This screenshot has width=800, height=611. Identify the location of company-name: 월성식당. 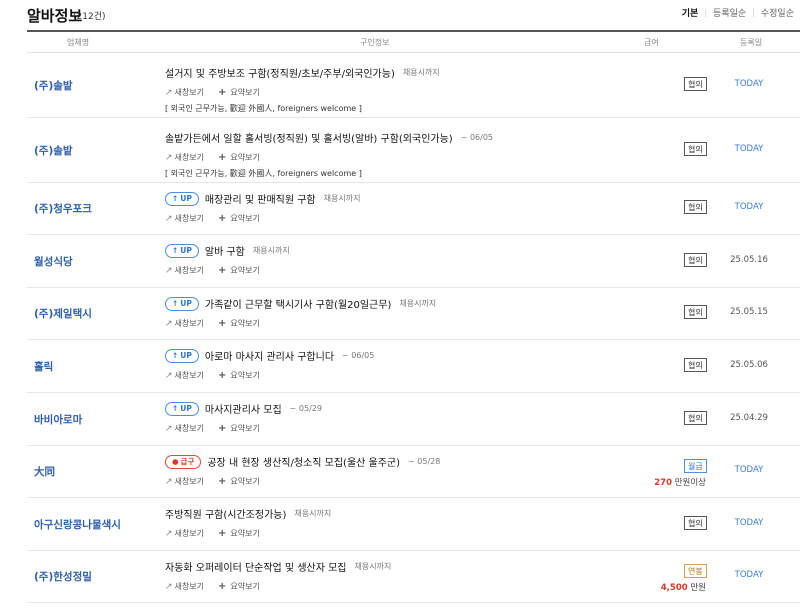
(53, 261).